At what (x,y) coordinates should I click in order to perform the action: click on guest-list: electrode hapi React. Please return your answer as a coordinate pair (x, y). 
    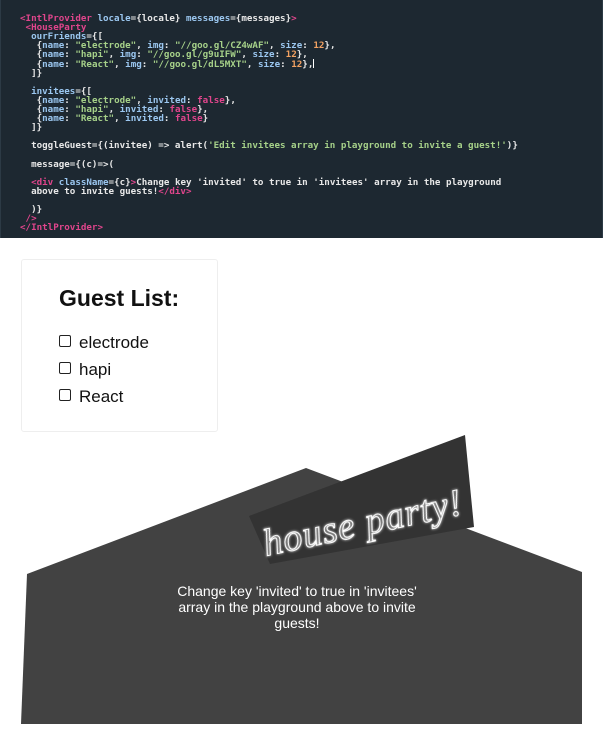
    Looking at the image, I should click on (104, 369).